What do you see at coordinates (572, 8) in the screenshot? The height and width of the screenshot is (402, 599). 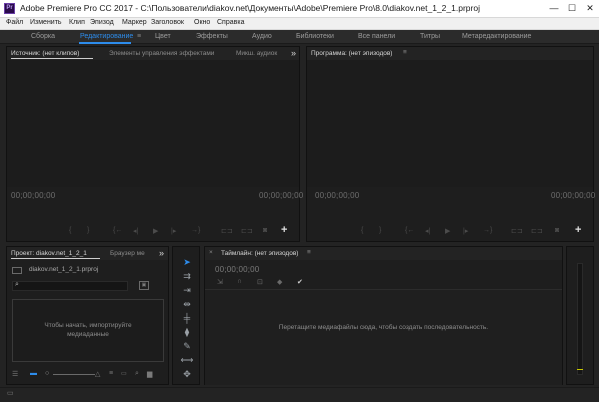 I see `maximize-button: ☐` at bounding box center [572, 8].